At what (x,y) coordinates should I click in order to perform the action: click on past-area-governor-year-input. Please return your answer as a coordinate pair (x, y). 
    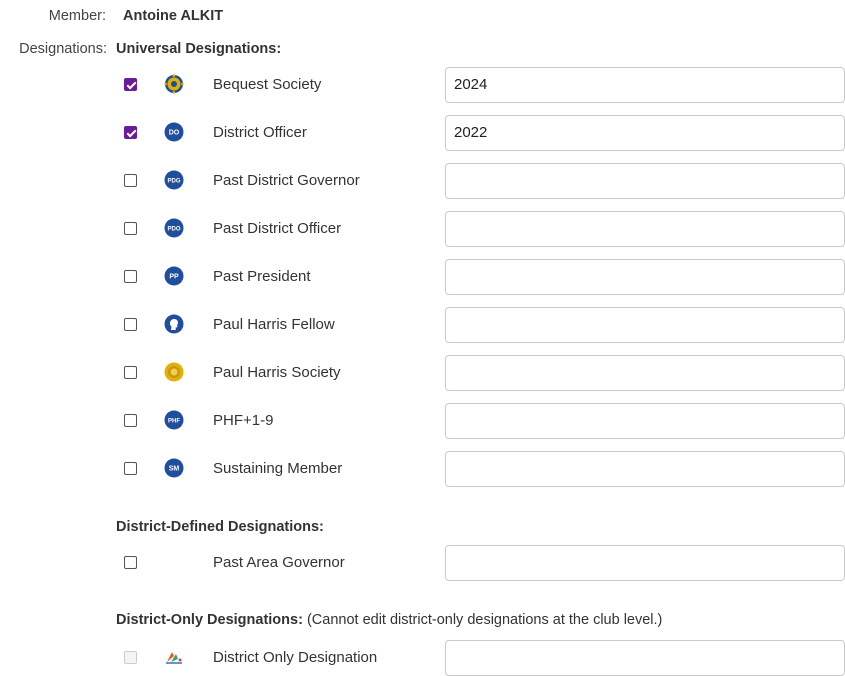
    Looking at the image, I should click on (645, 563).